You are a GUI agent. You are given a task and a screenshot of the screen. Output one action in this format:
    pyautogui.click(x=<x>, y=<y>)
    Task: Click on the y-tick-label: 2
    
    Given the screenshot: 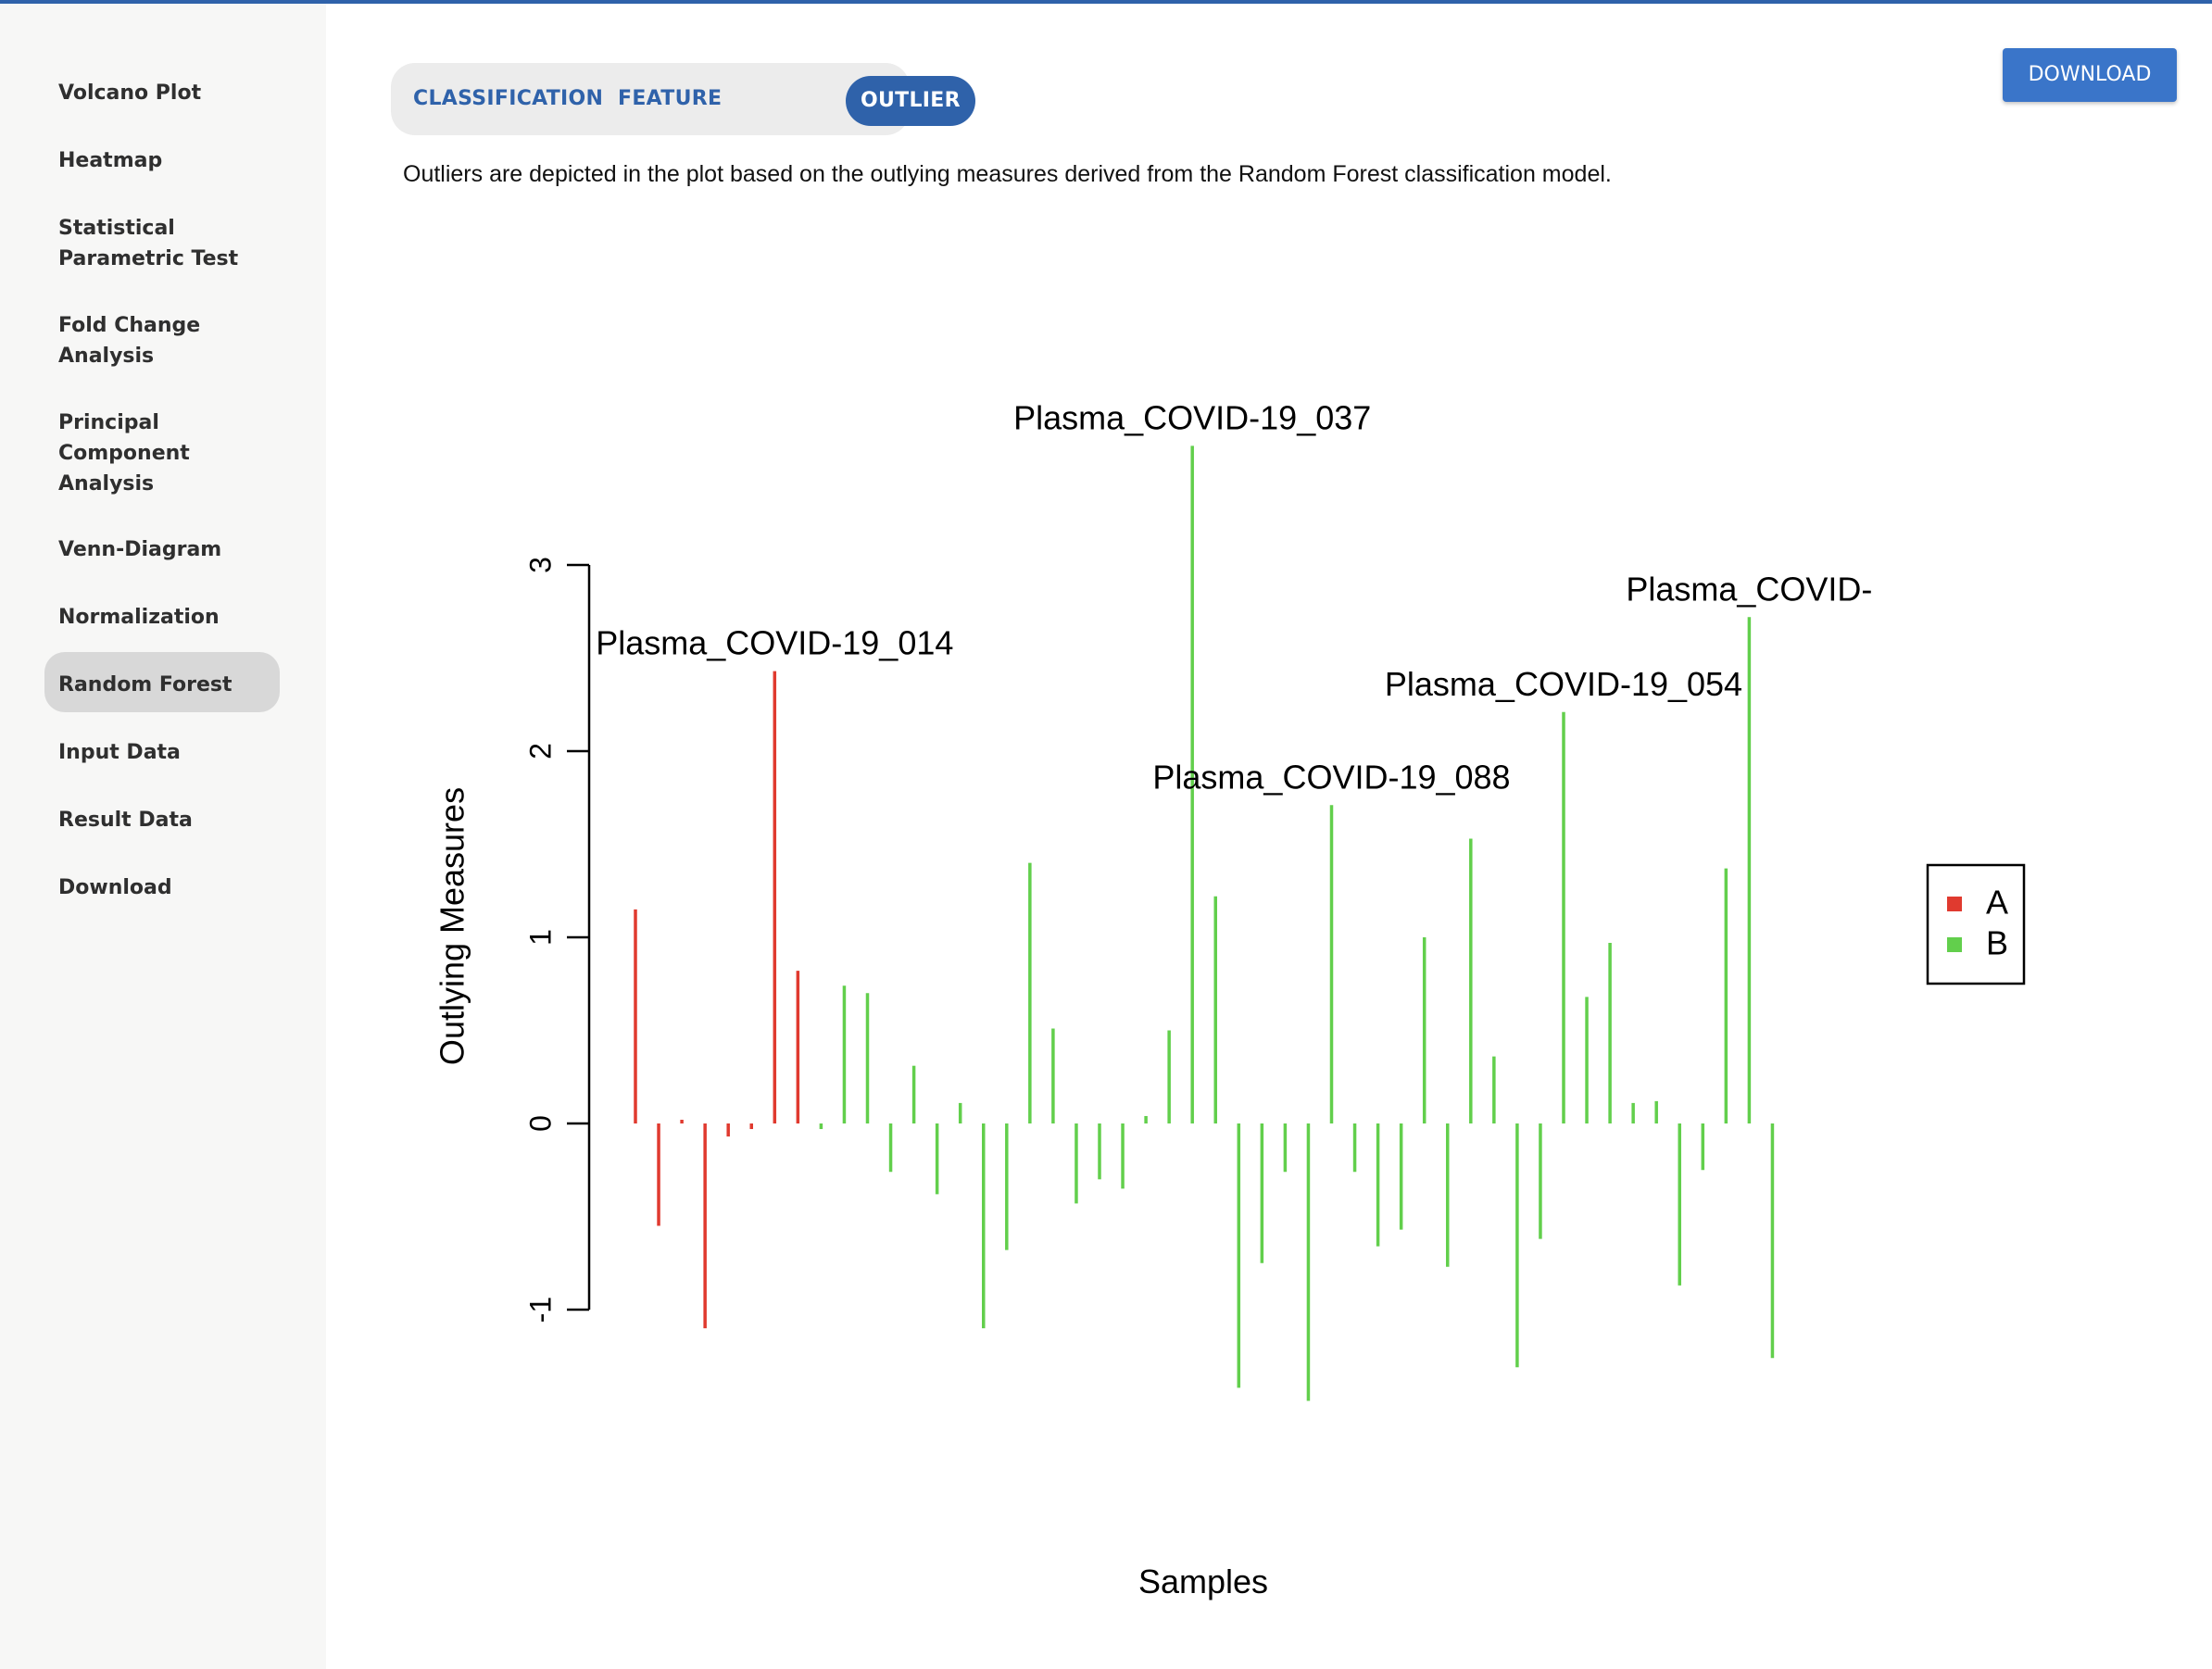 What is the action you would take?
    pyautogui.click(x=540, y=751)
    